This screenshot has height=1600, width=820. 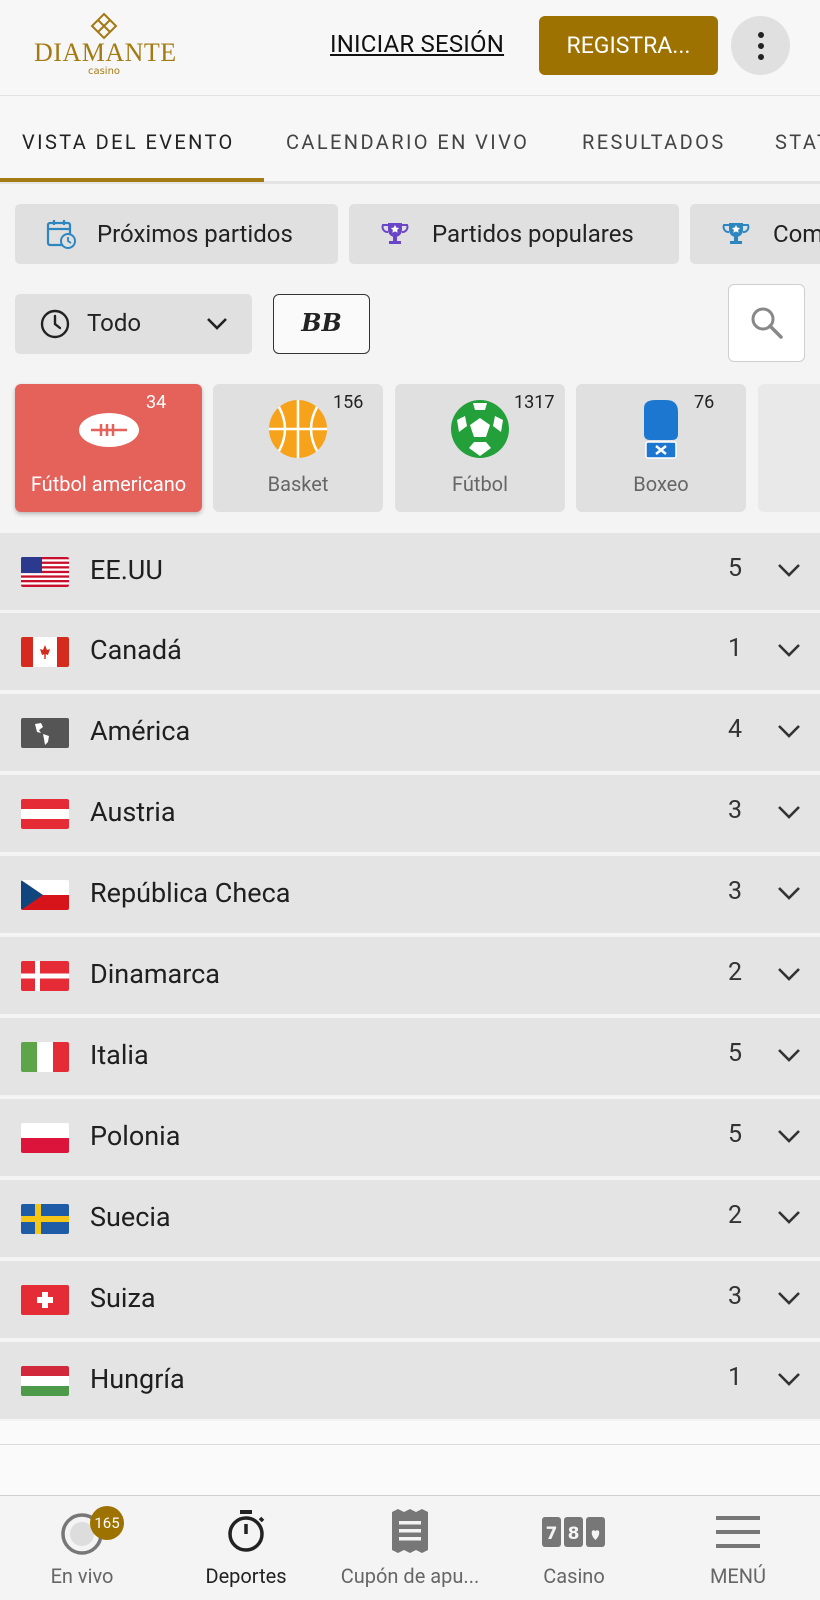 I want to click on country-row-hungria: Hungría 1, so click(x=410, y=1380).